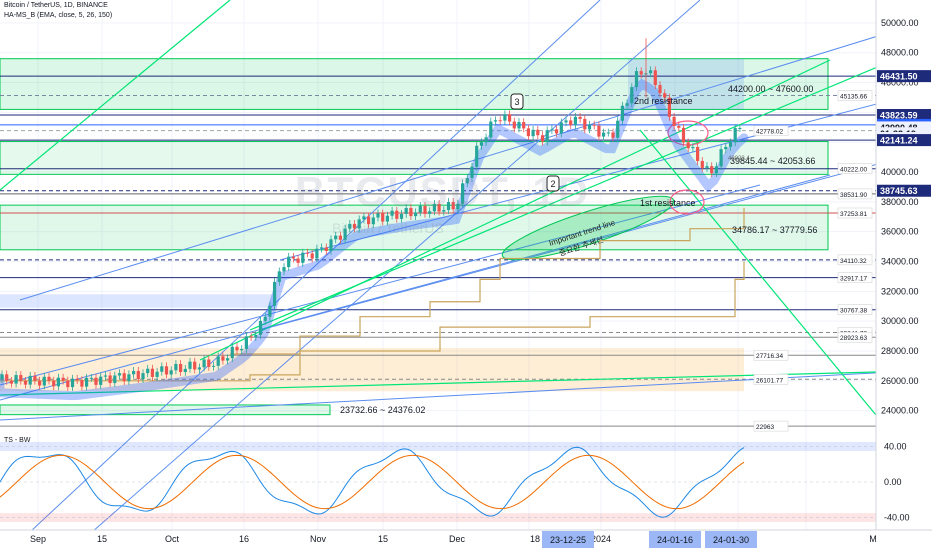 Image resolution: width=932 pixels, height=550 pixels. I want to click on zone-top-label: 44200.00 ~ 47600.00, so click(770, 89).